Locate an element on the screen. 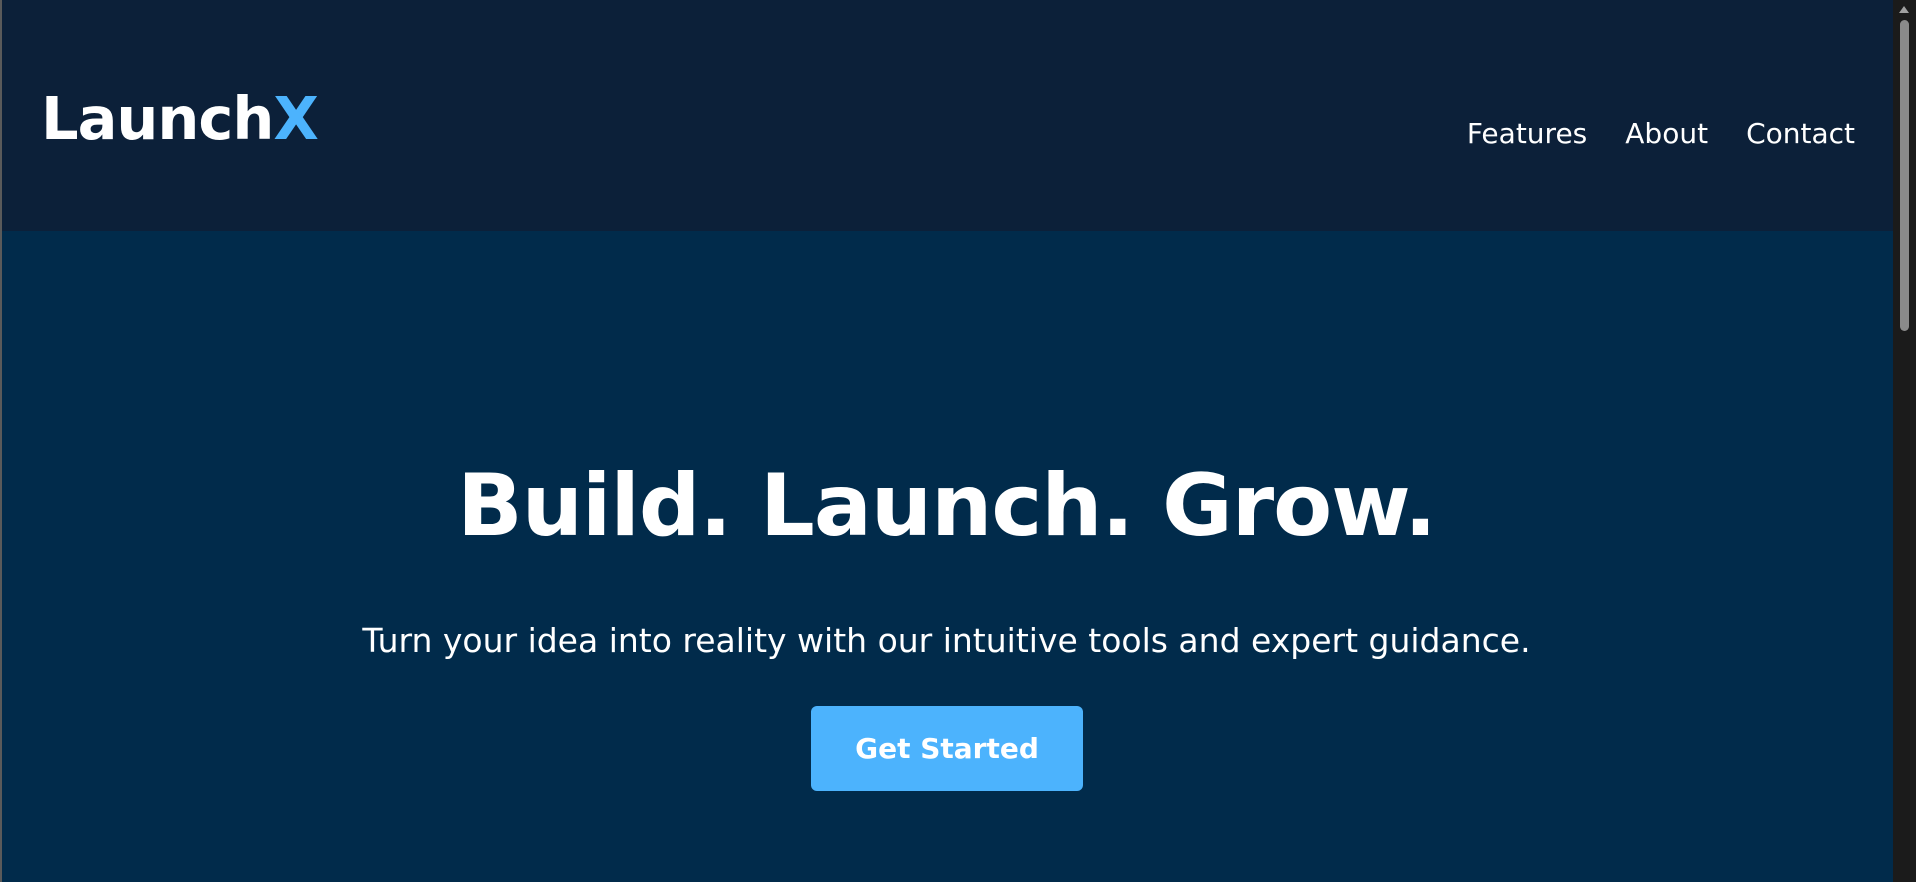 The height and width of the screenshot is (882, 1916). get-started-button: Get Started is located at coordinates (947, 748).